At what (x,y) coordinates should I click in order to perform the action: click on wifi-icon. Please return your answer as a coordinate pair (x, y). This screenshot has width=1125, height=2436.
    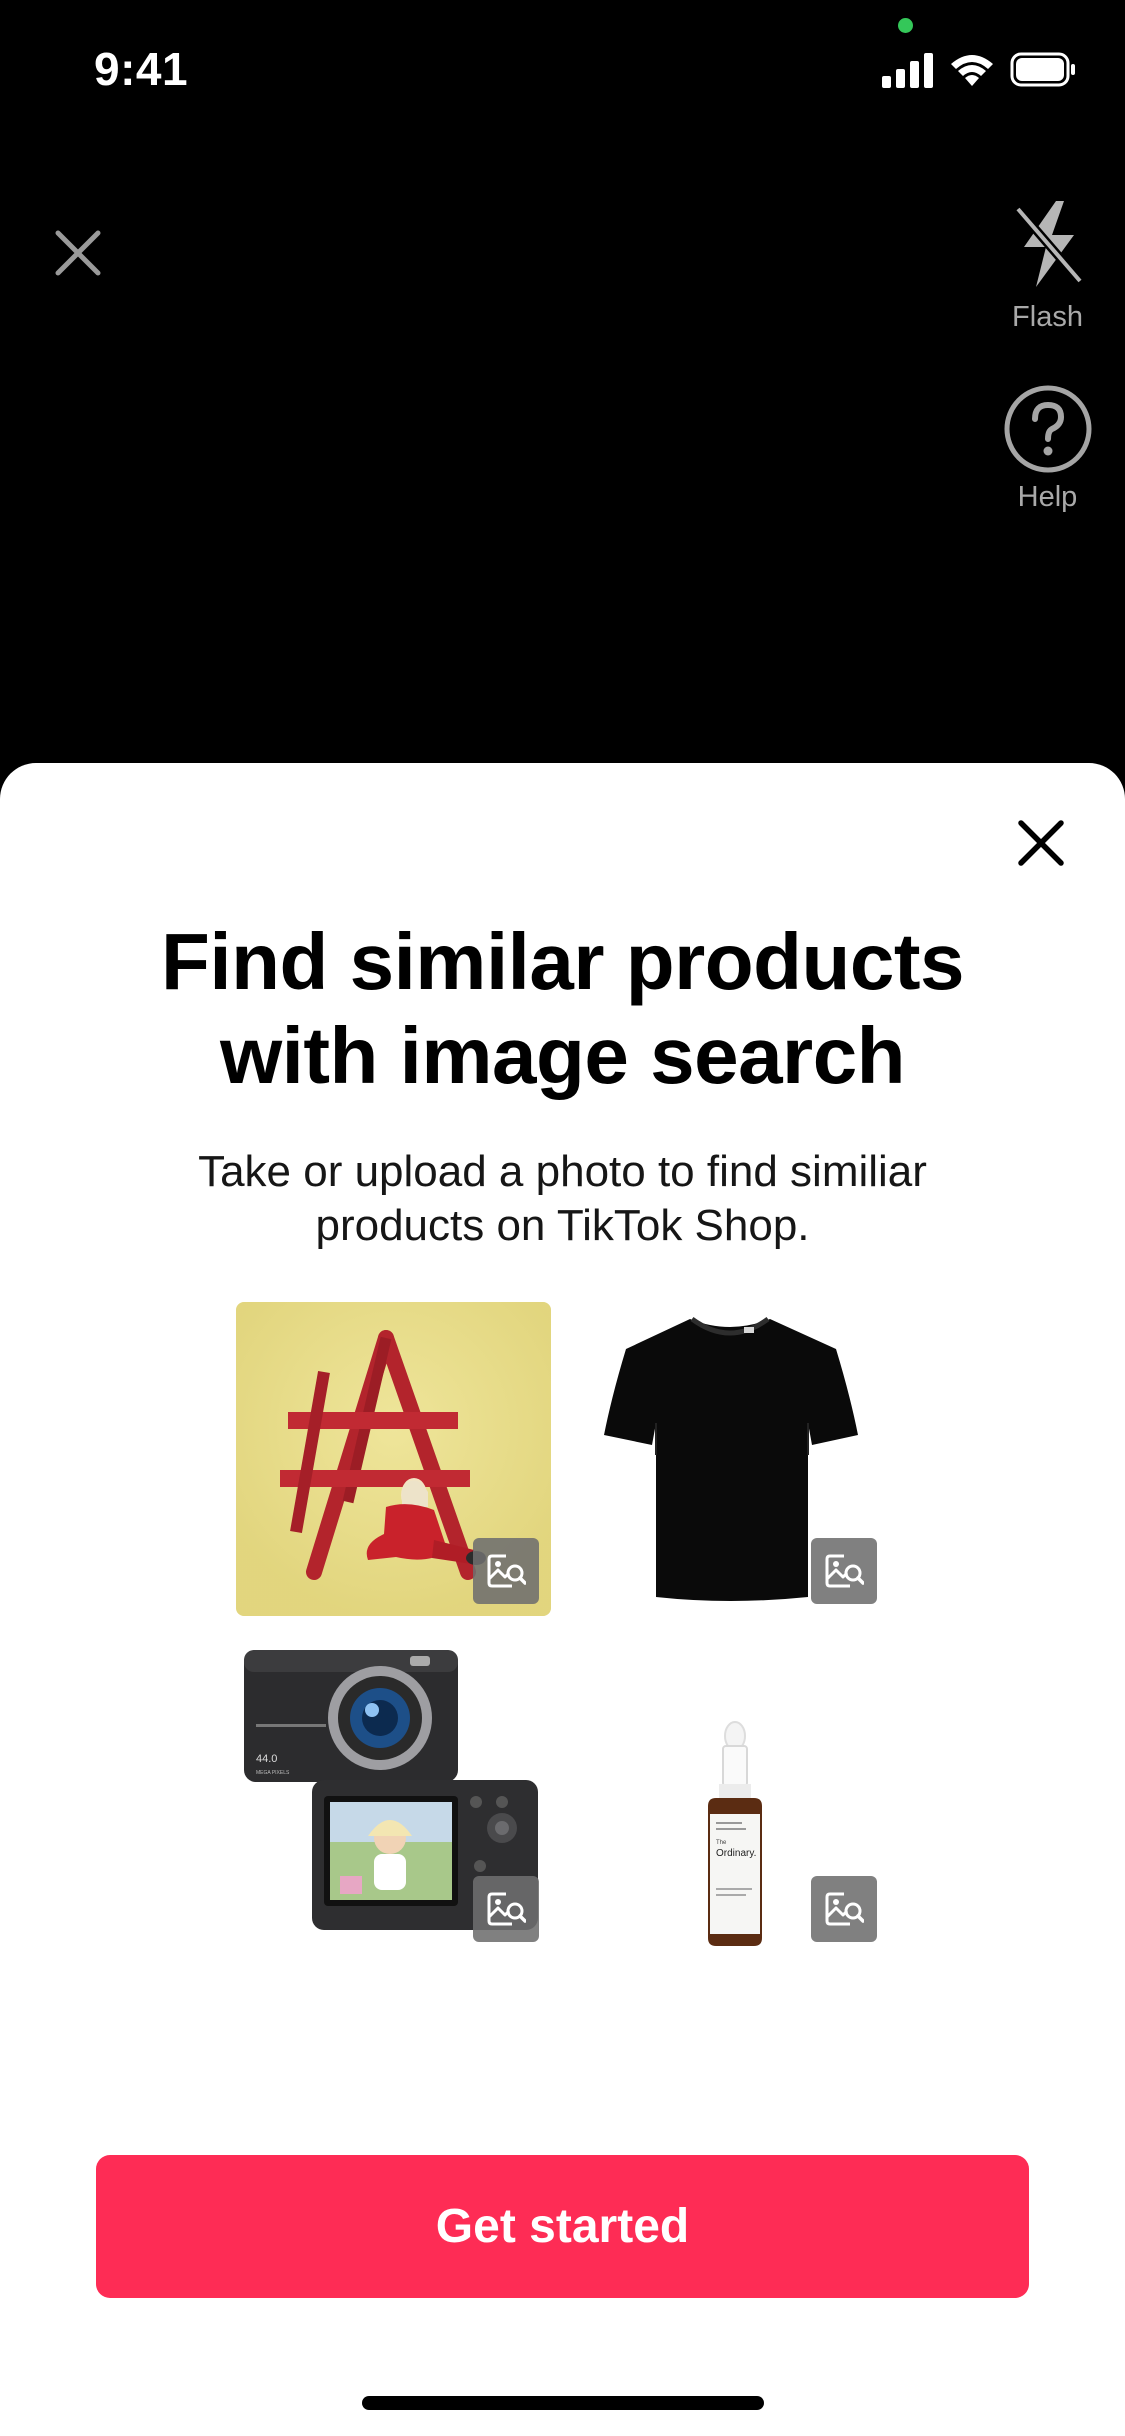
    Looking at the image, I should click on (972, 70).